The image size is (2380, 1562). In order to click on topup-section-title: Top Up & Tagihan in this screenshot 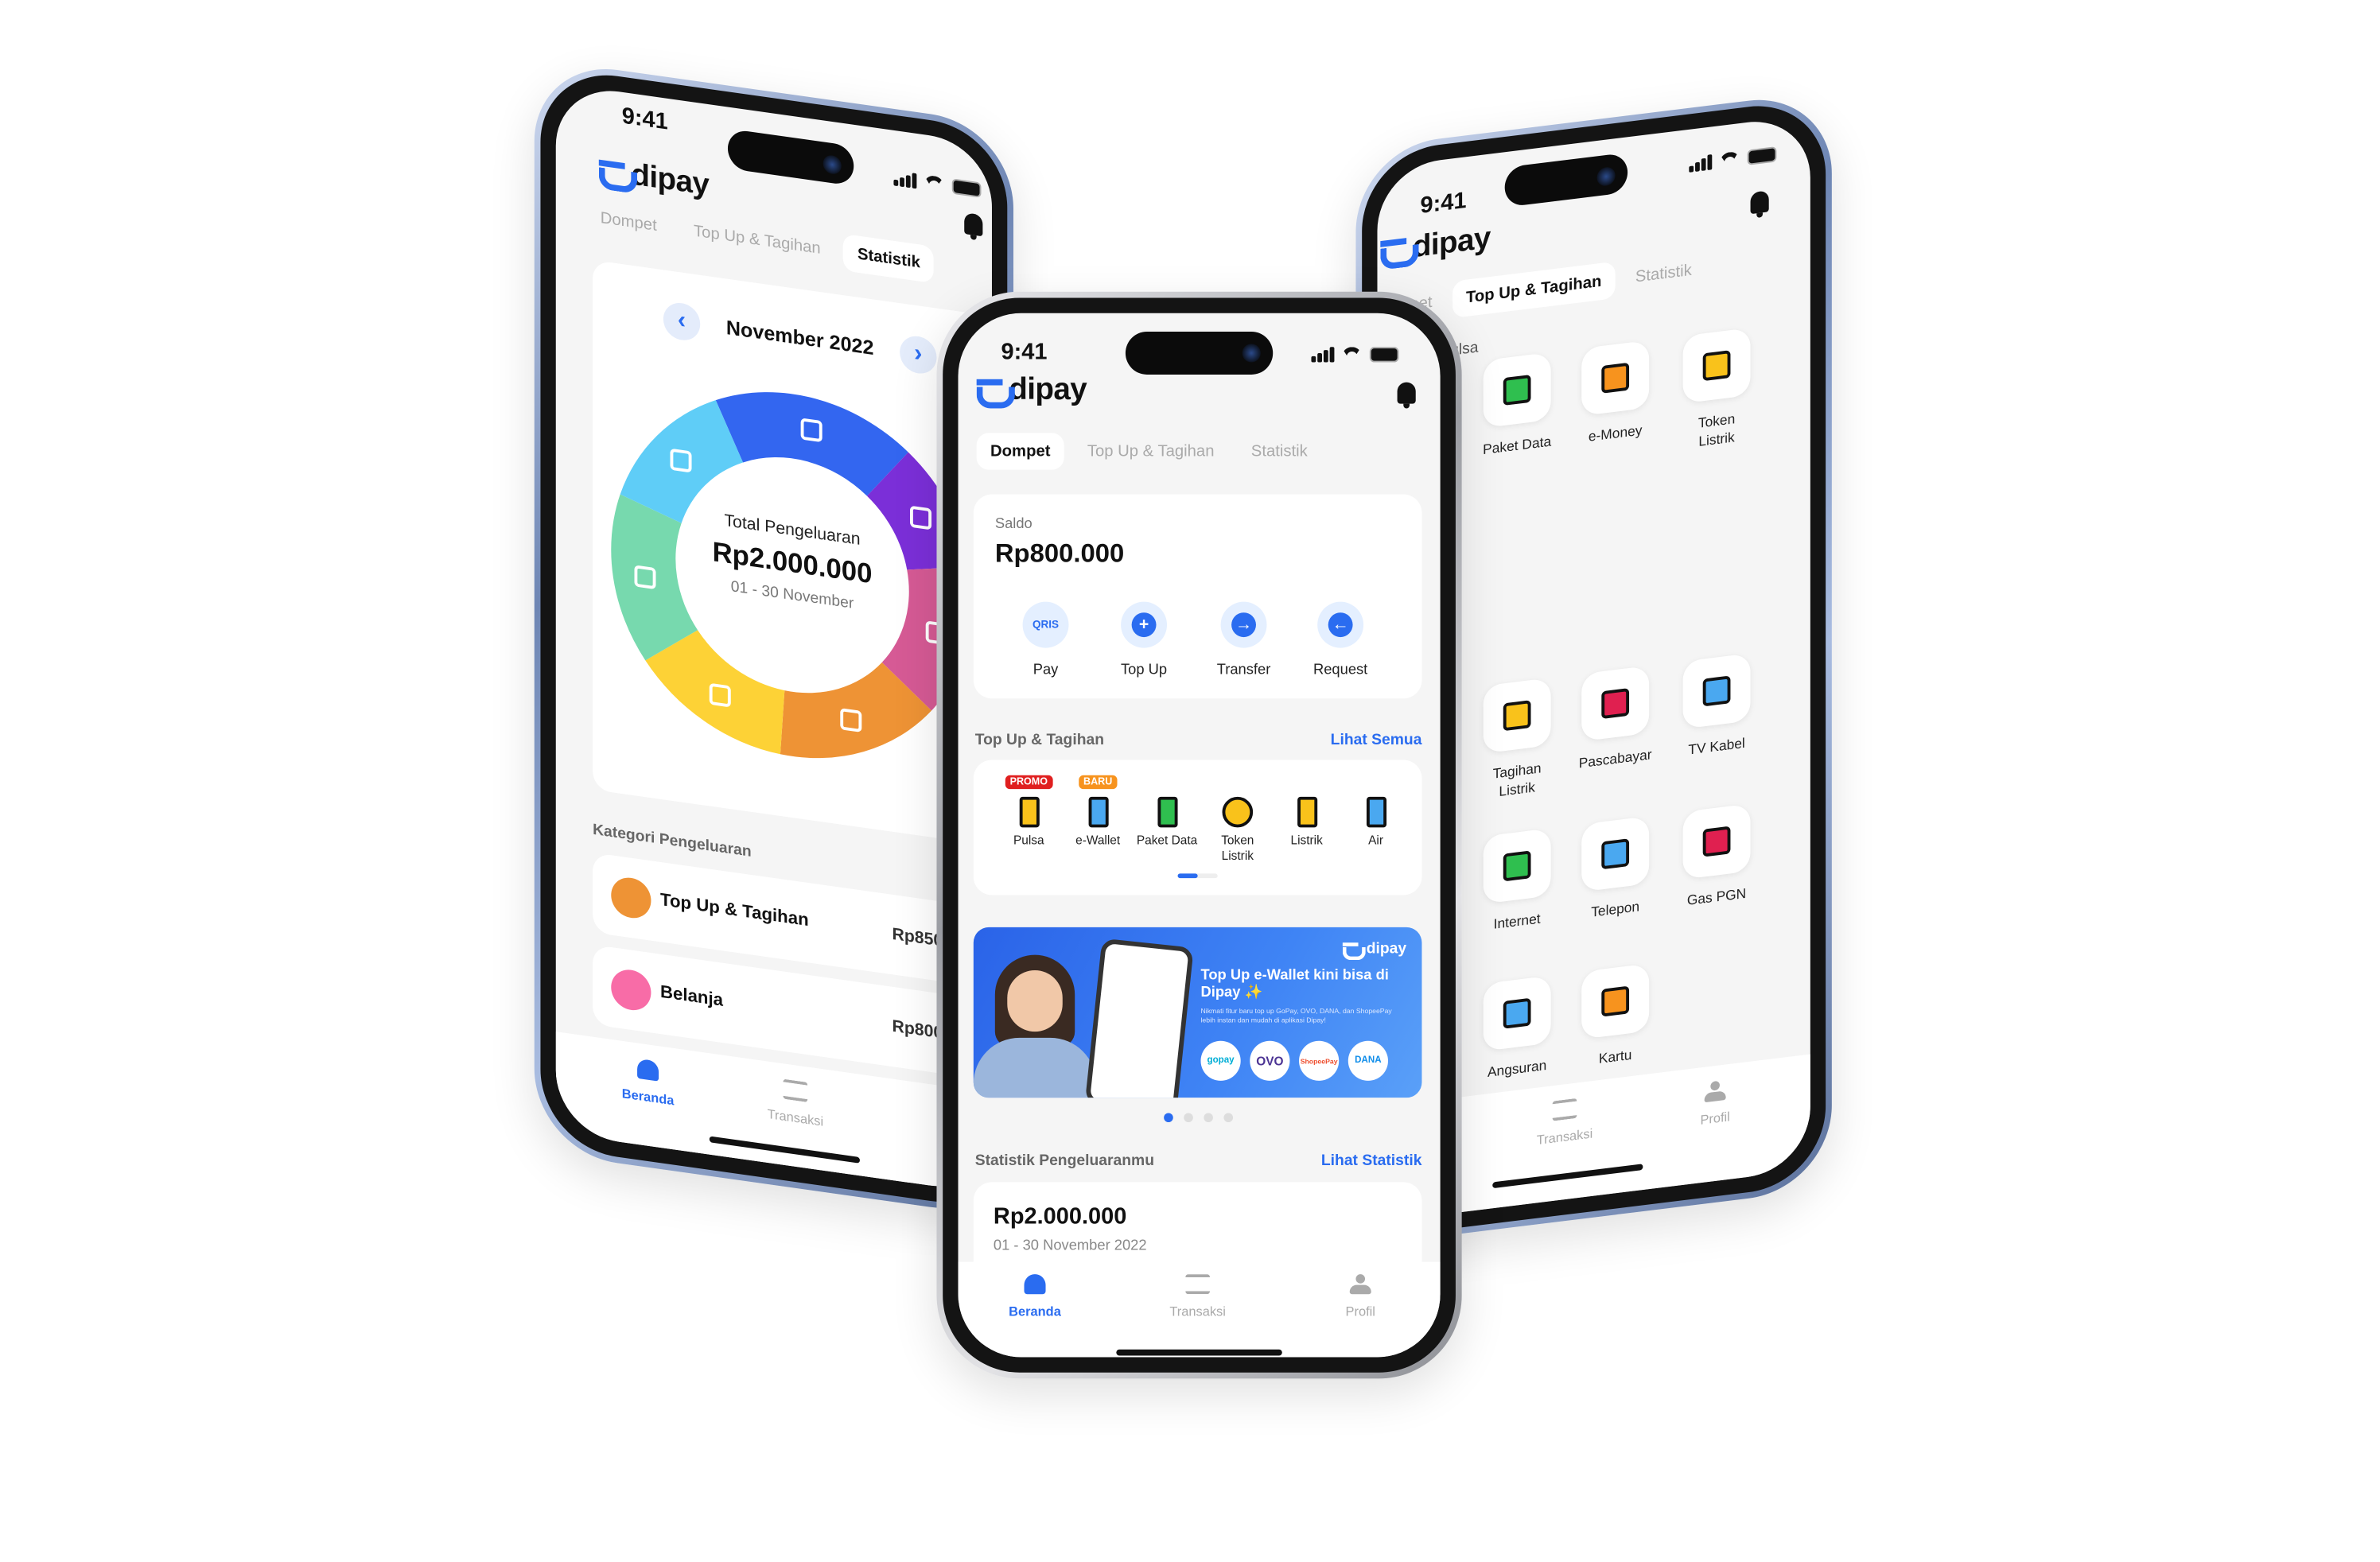, I will do `click(1039, 741)`.